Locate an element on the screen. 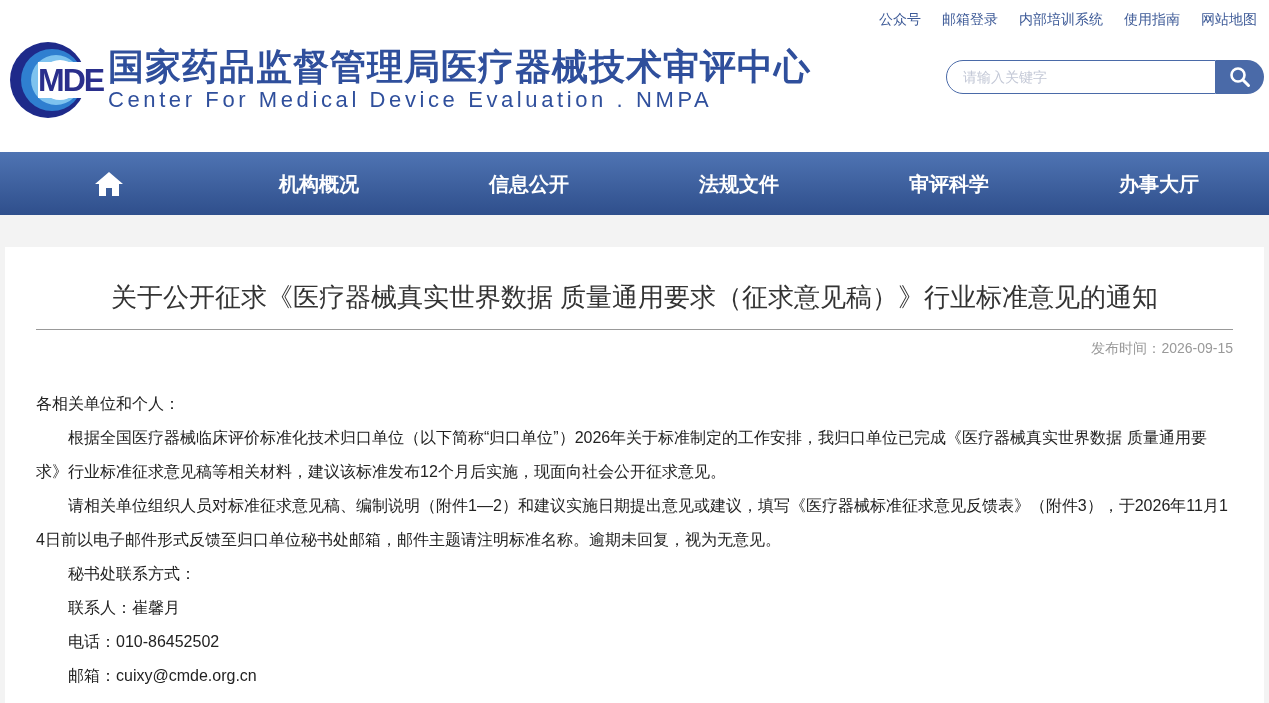 Image resolution: width=1269 pixels, height=703 pixels. home-icon is located at coordinates (109, 183).